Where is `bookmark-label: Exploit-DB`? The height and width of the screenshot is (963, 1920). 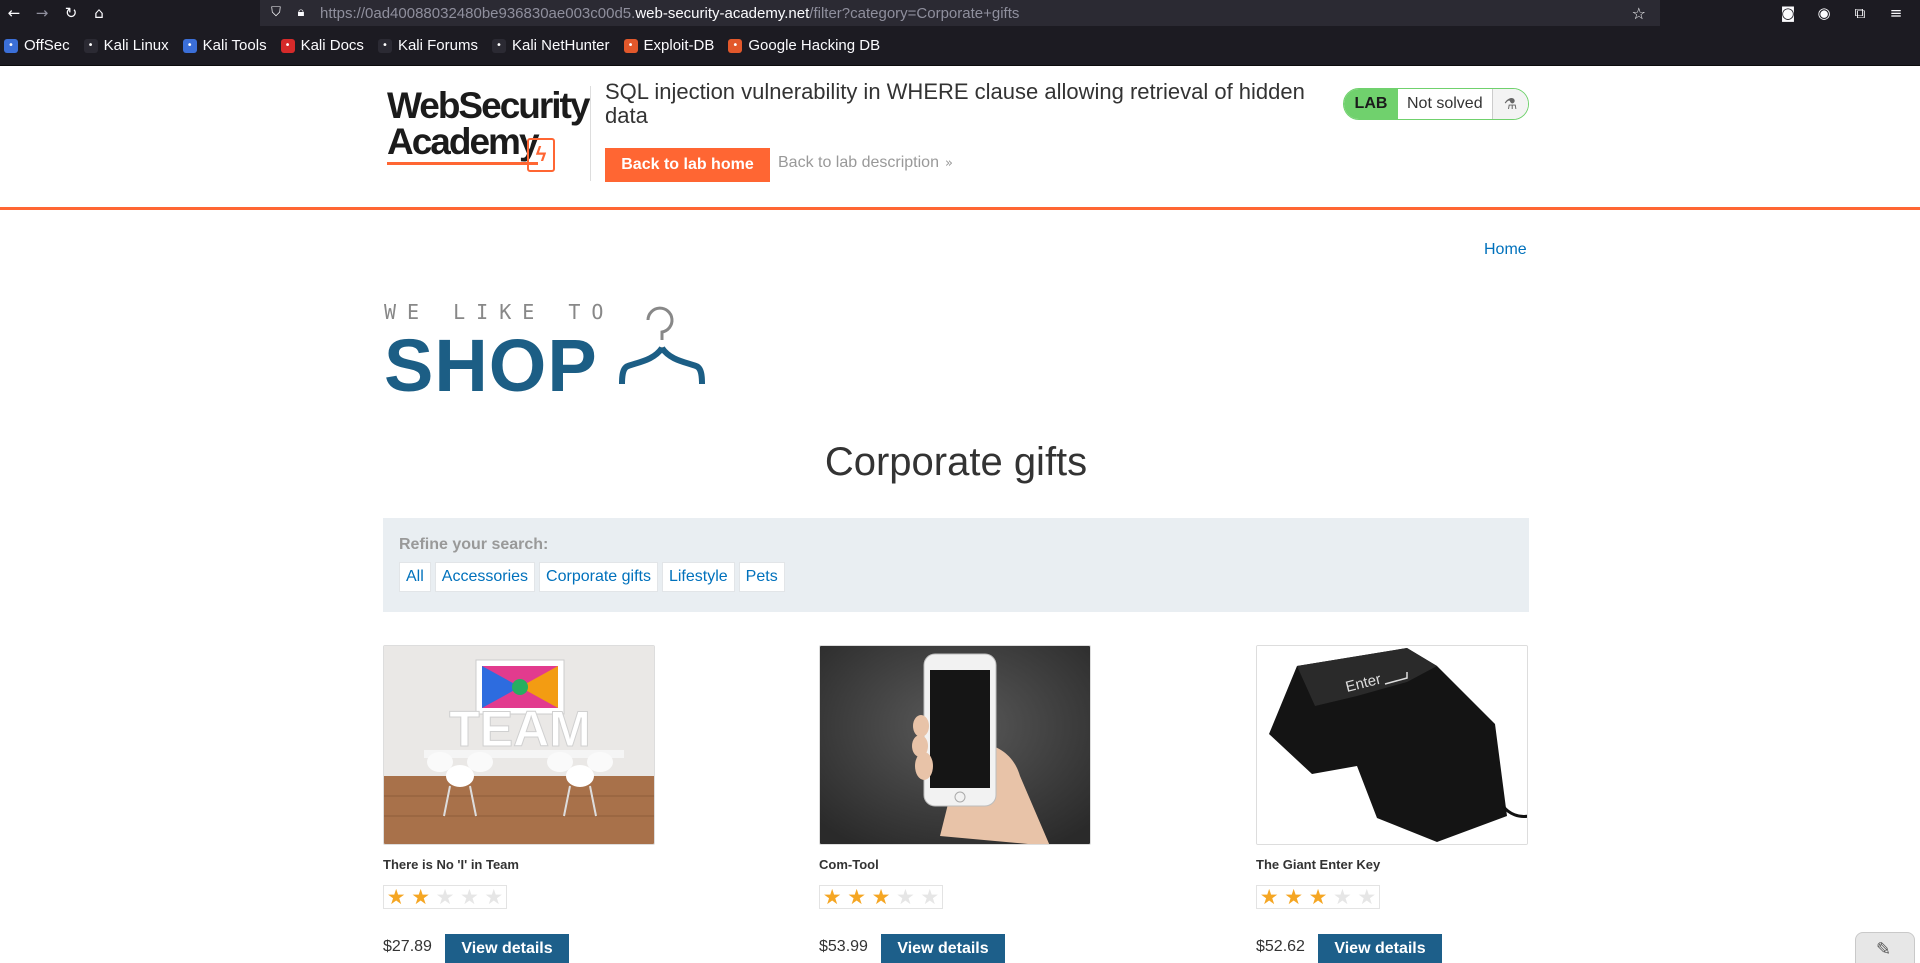
bookmark-label: Exploit-DB is located at coordinates (679, 45).